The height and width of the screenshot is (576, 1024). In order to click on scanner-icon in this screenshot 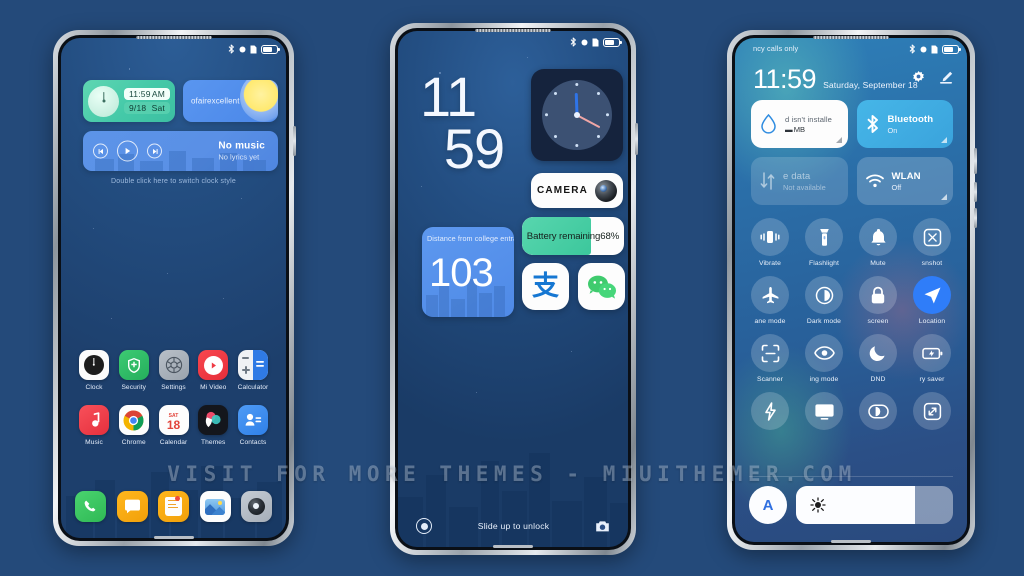, I will do `click(770, 353)`.